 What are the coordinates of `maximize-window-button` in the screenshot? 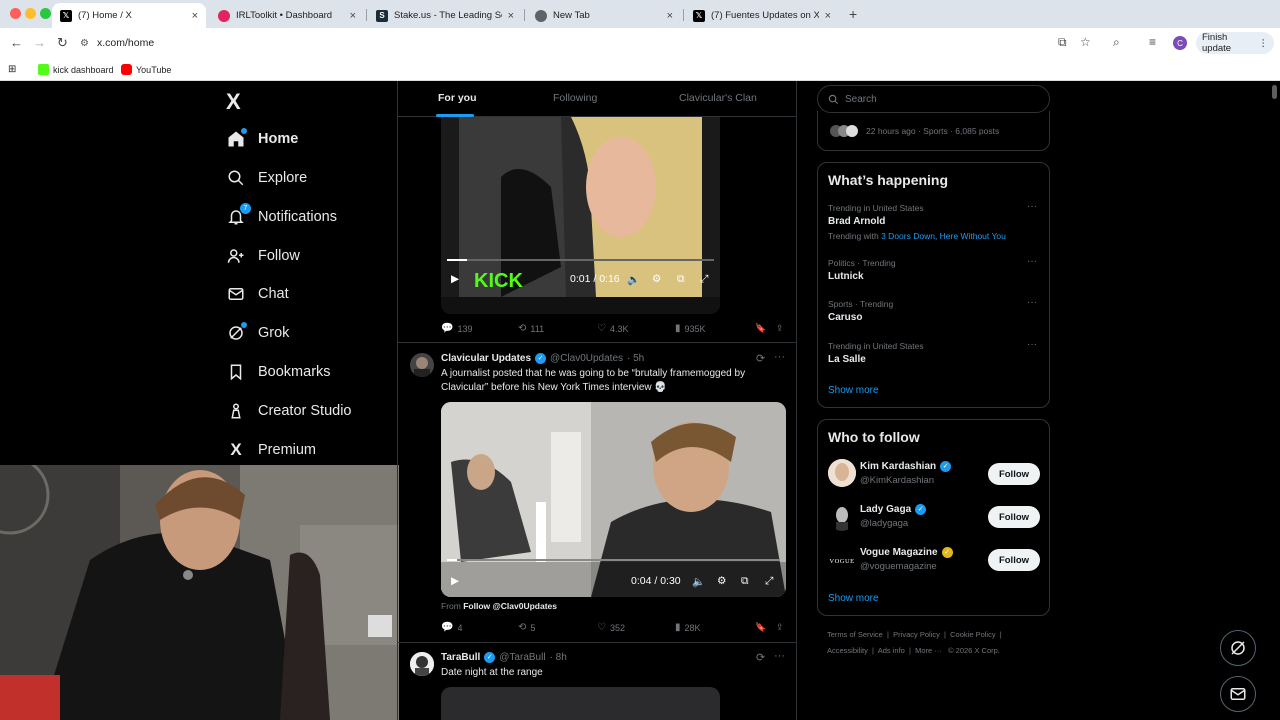 It's located at (45, 13).